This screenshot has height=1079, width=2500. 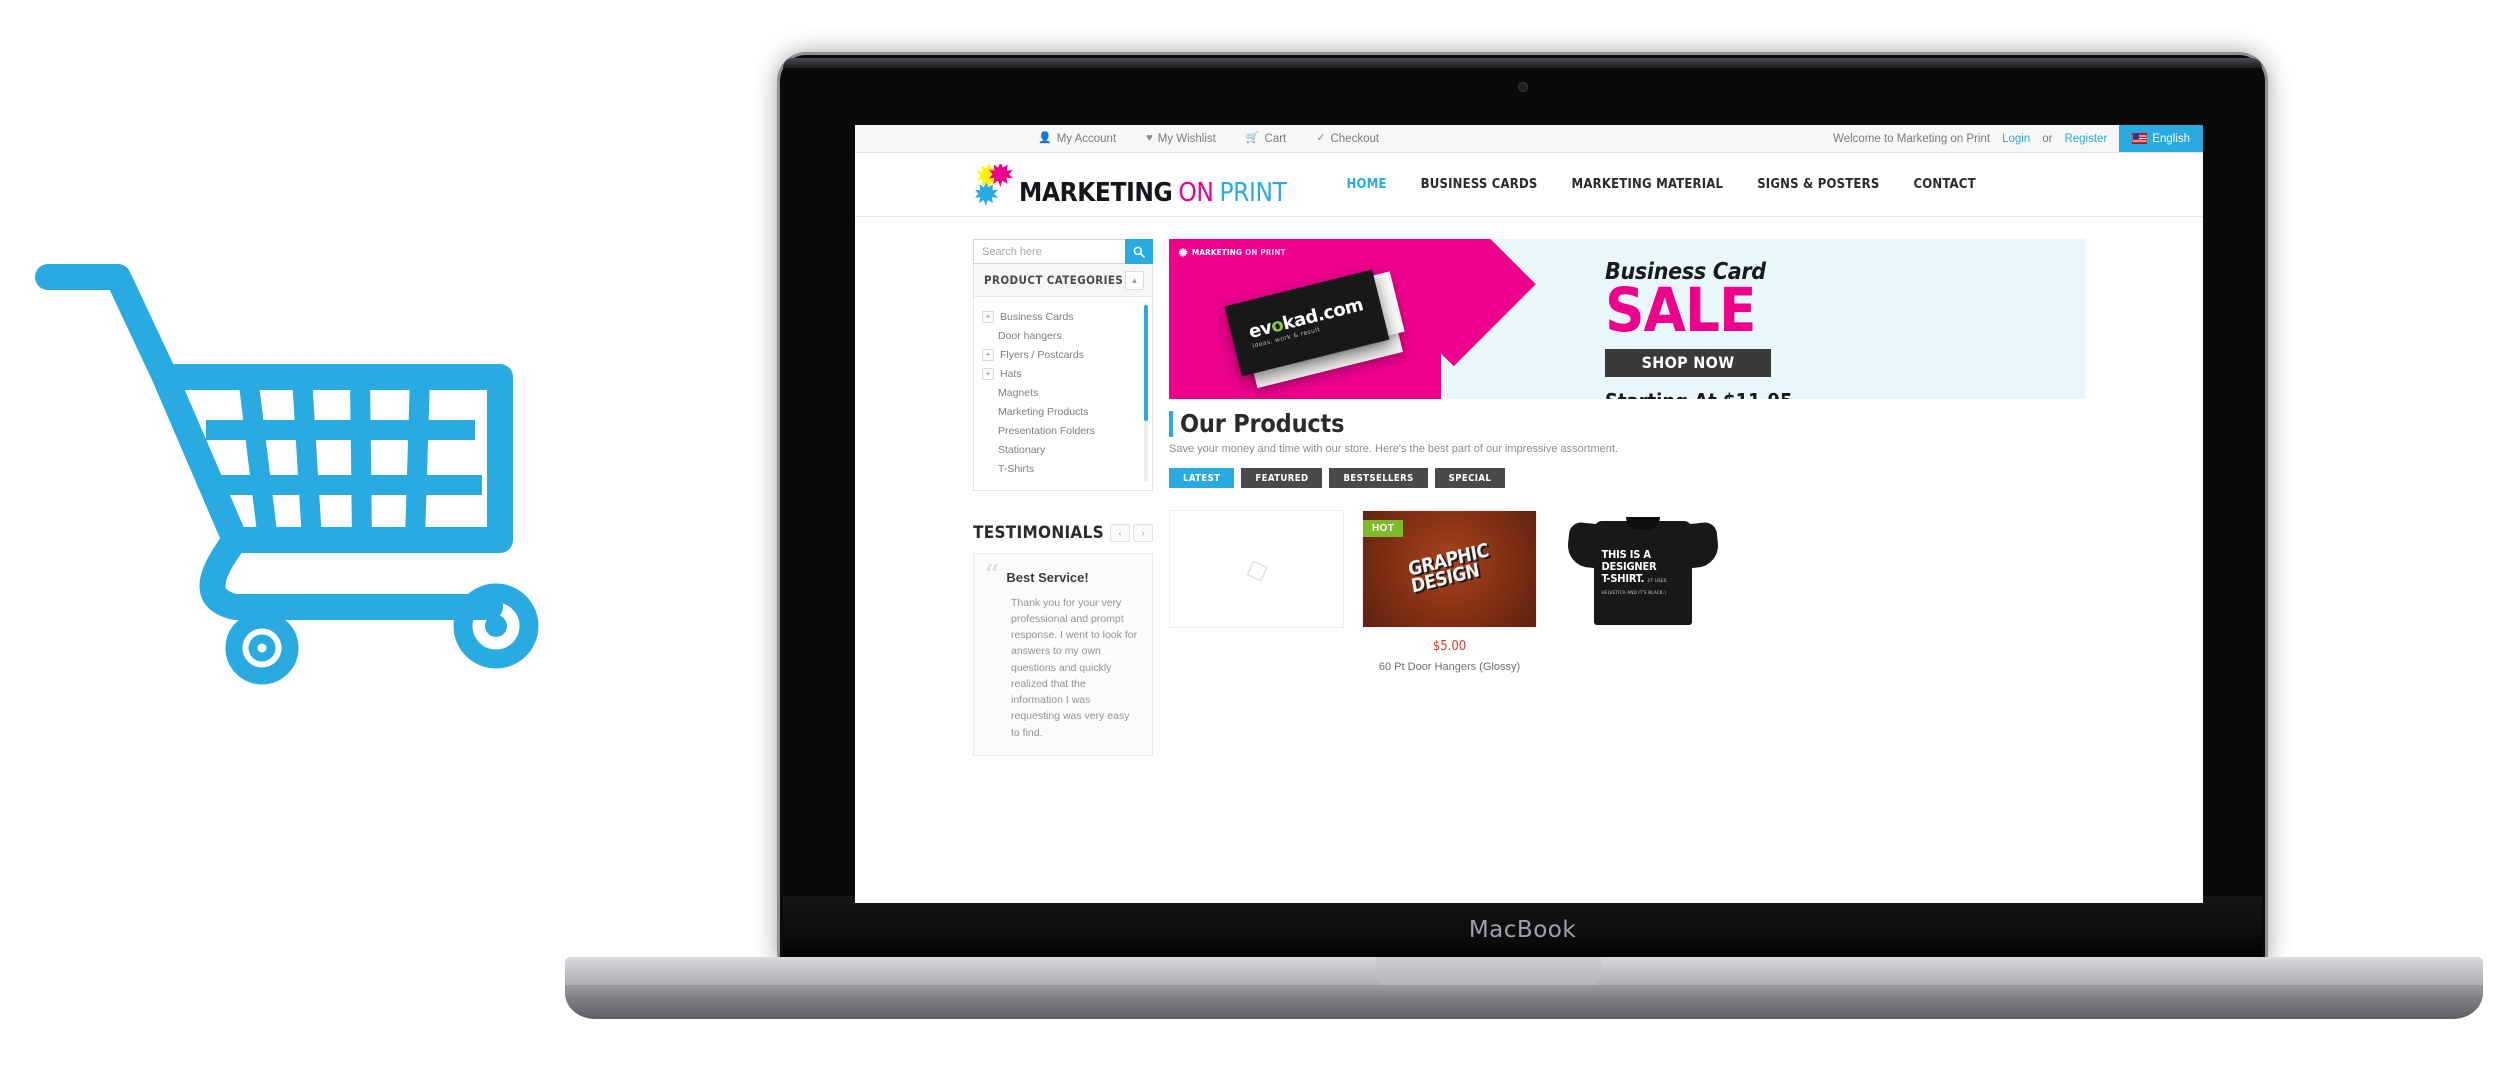 I want to click on category-item-stationary: Stationary, so click(x=1064, y=449).